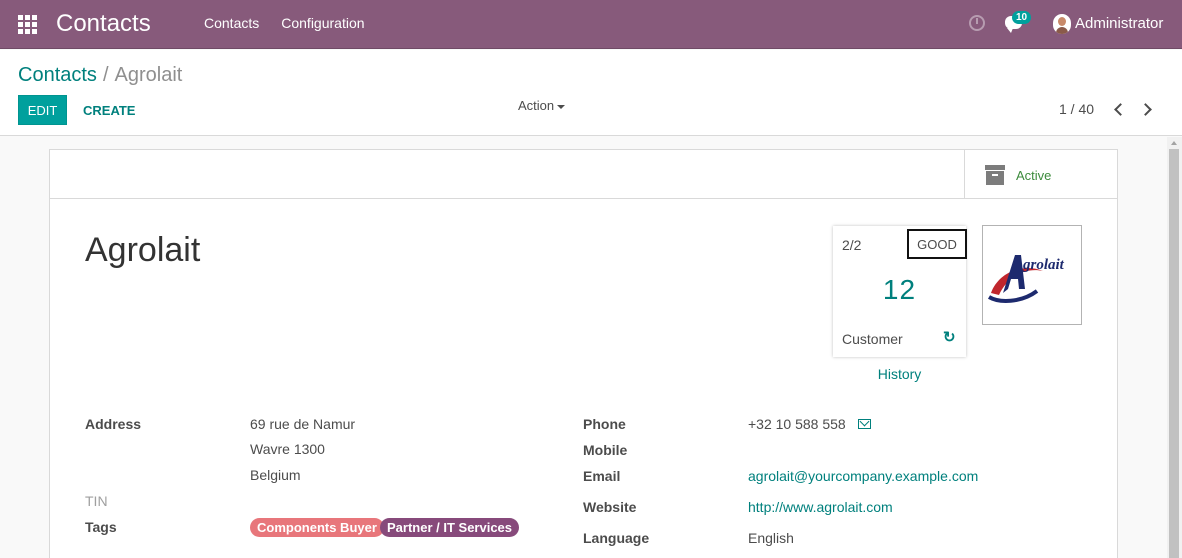 This screenshot has height=558, width=1182. I want to click on mobile-label: Mobile, so click(605, 450).